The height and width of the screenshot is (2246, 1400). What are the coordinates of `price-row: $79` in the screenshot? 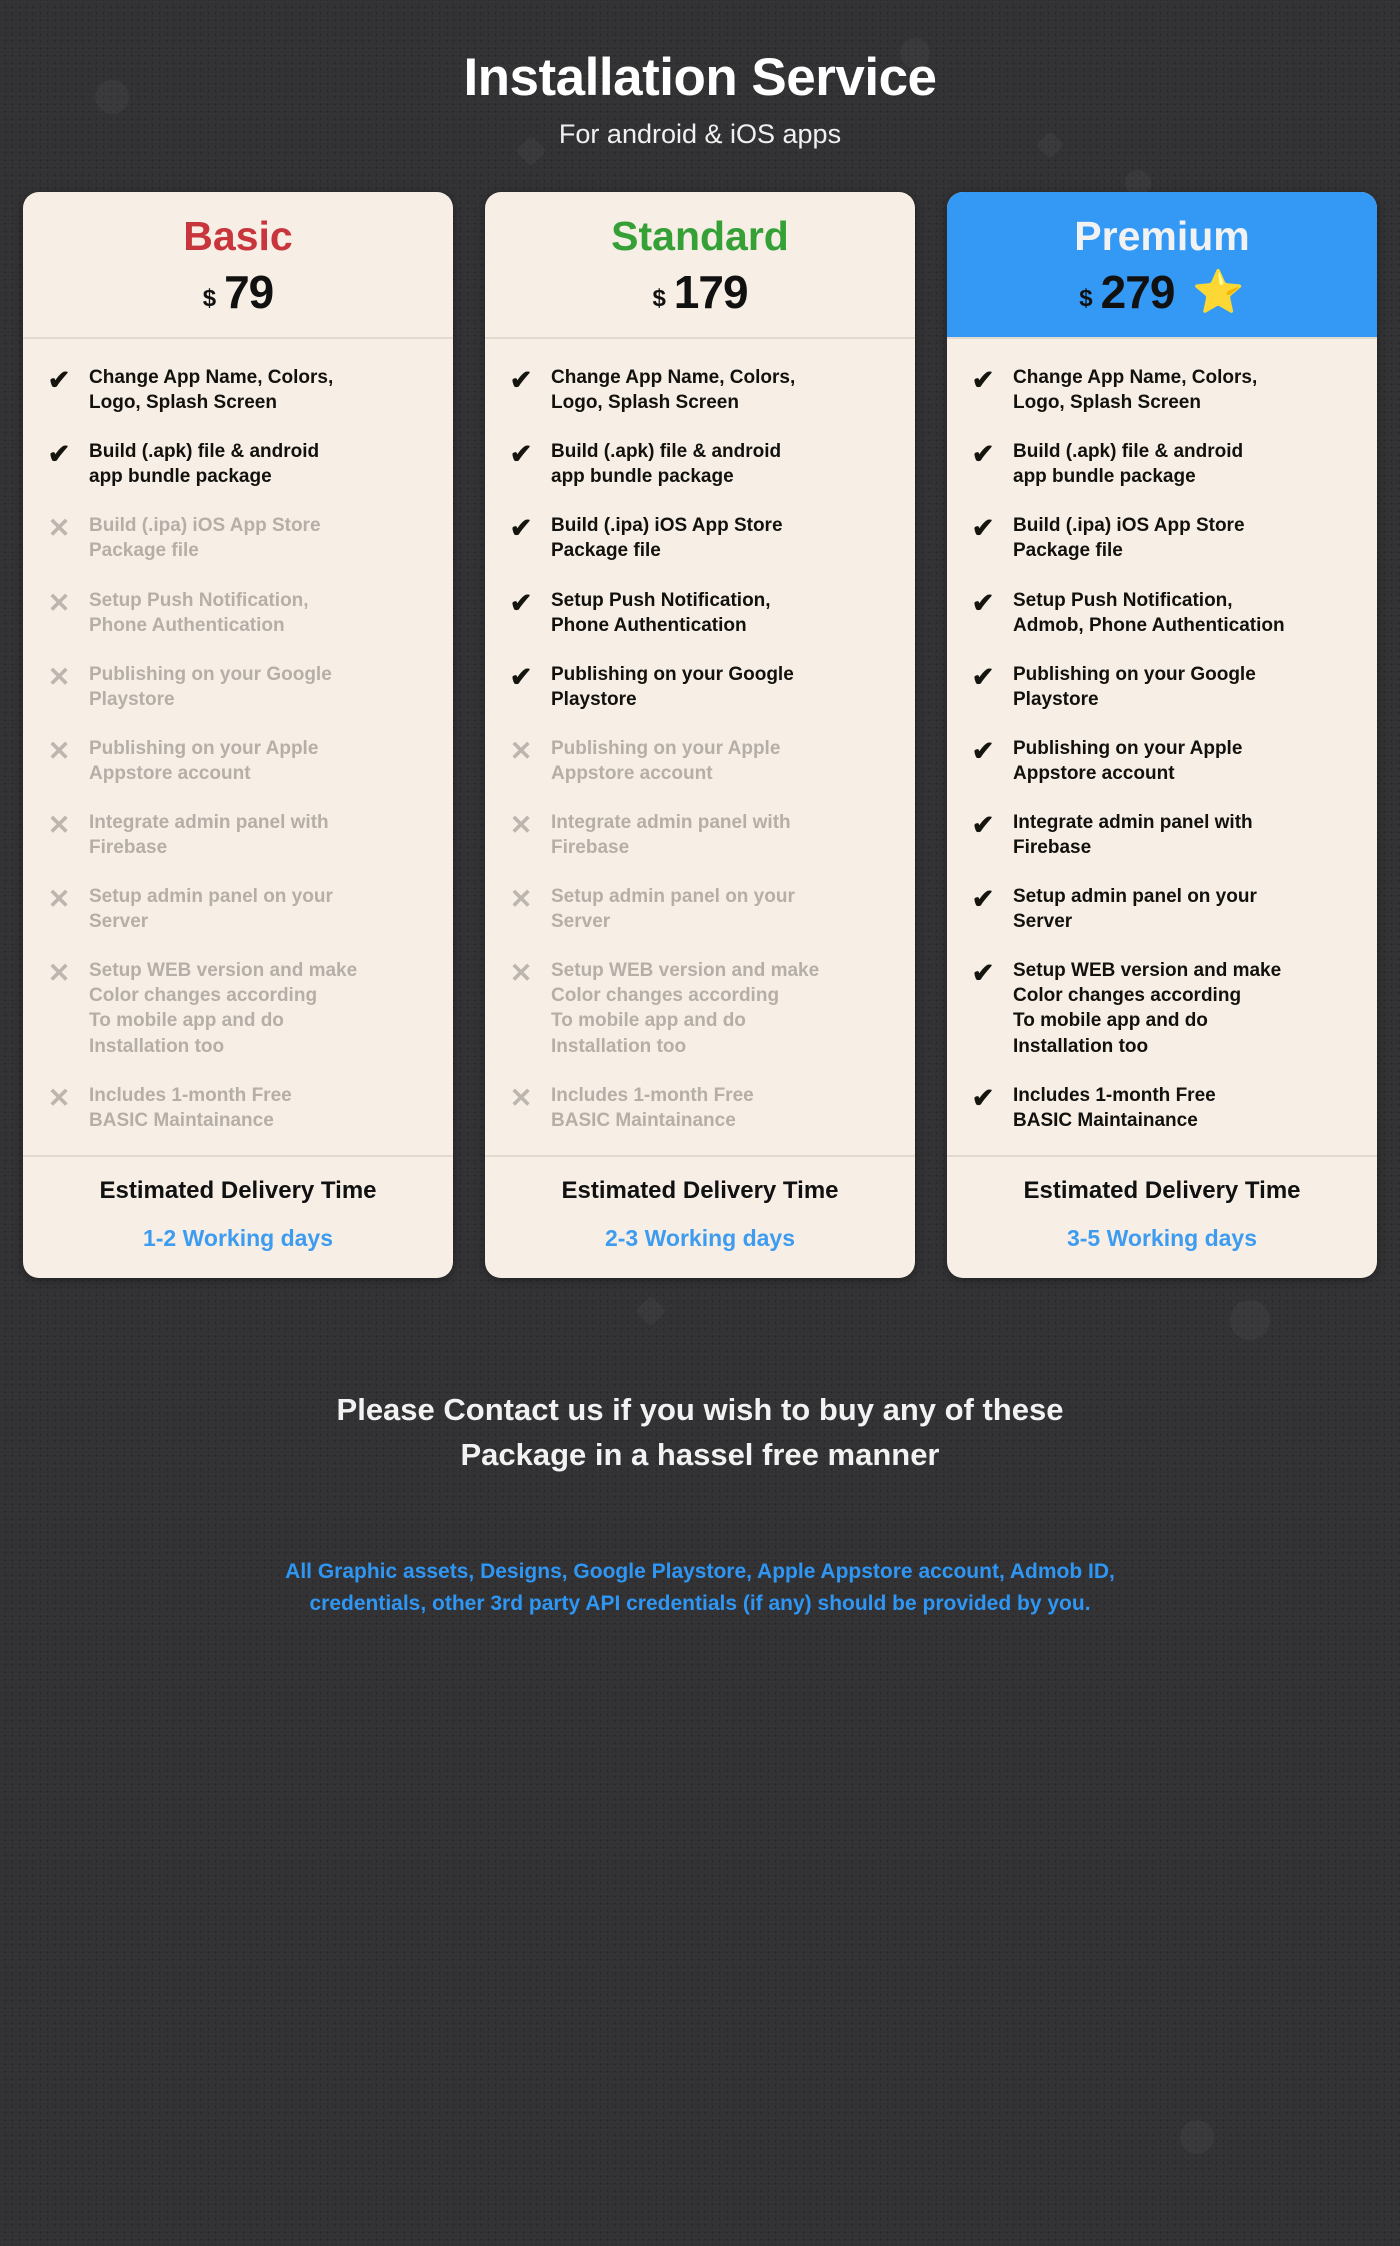 It's located at (238, 292).